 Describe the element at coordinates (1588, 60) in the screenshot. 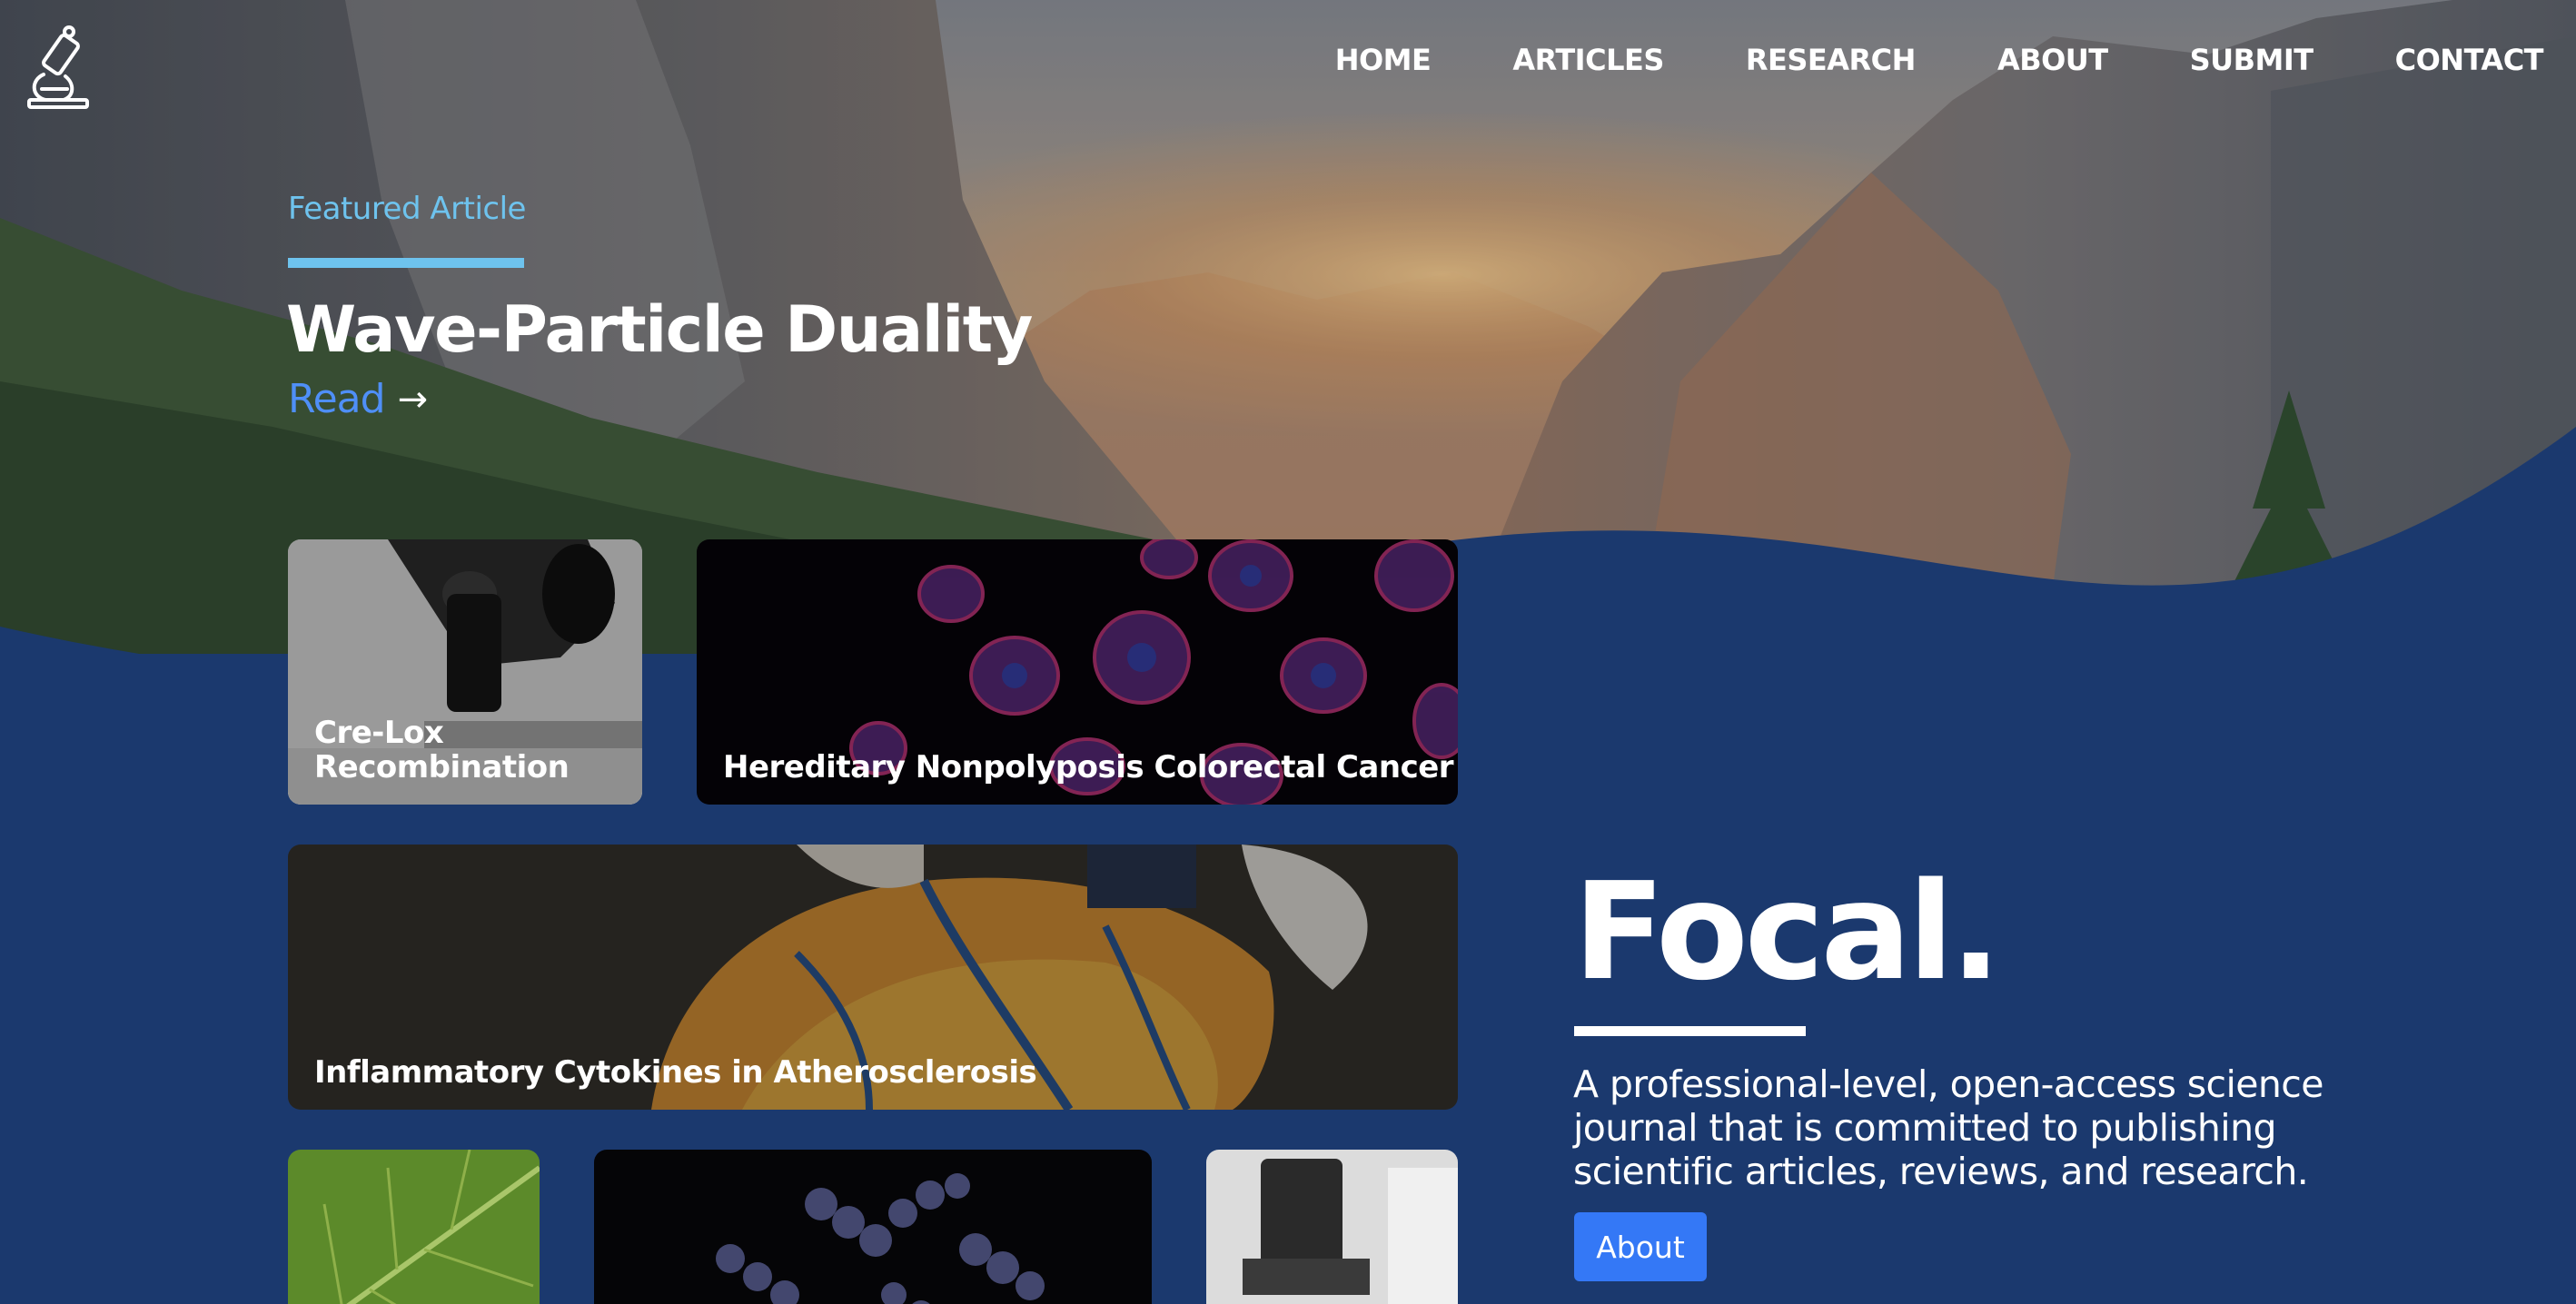

I see `nav-articles: ARTICLES` at that location.